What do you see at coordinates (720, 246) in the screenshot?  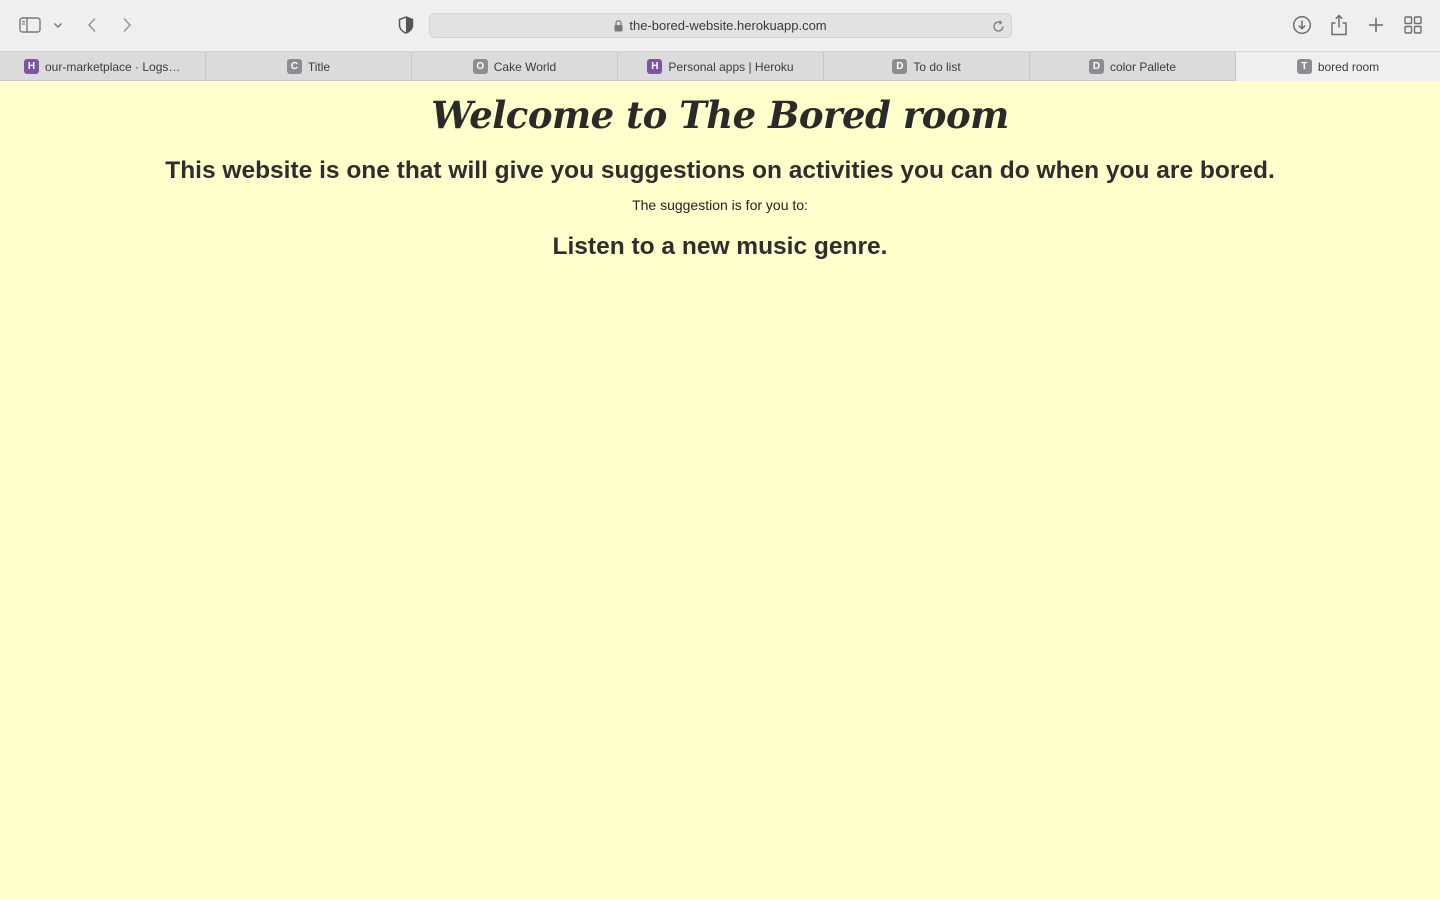 I see `suggestion-text: Listen to a new music genre.` at bounding box center [720, 246].